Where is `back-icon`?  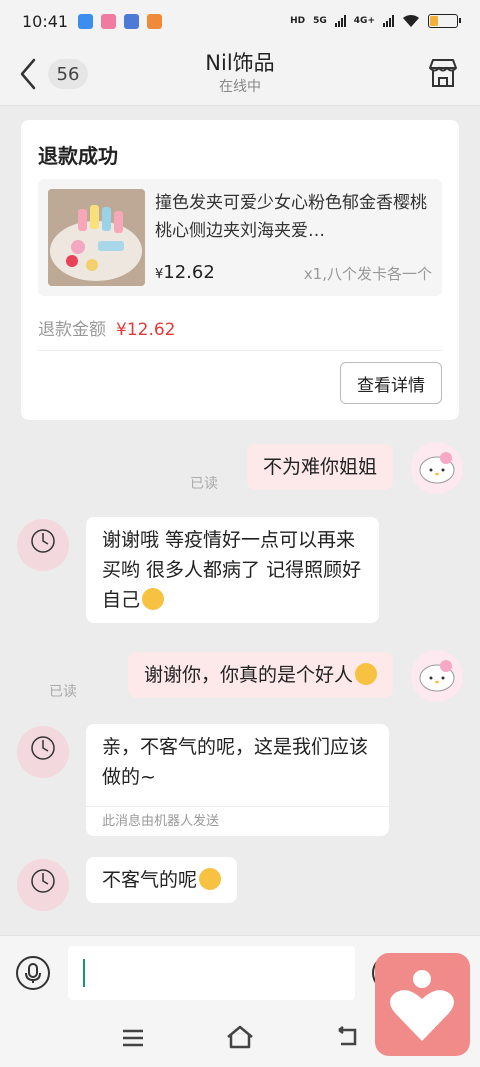 back-icon is located at coordinates (347, 1037).